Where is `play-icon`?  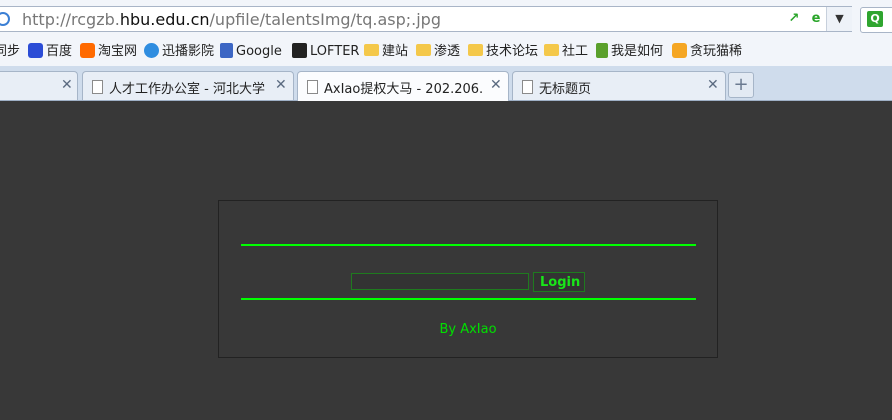 play-icon is located at coordinates (151, 50).